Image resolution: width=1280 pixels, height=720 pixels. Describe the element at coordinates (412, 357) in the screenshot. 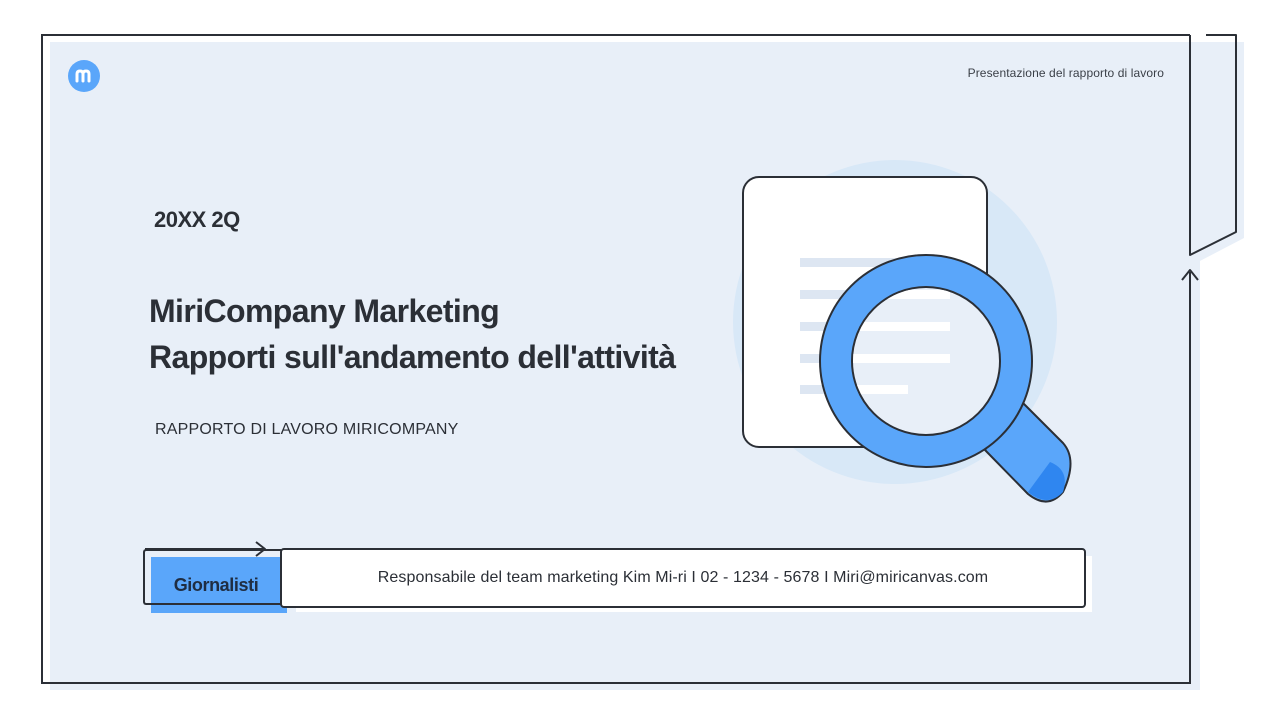

I see `title-line-2: Rapporti sull'andamento dell'attività` at that location.